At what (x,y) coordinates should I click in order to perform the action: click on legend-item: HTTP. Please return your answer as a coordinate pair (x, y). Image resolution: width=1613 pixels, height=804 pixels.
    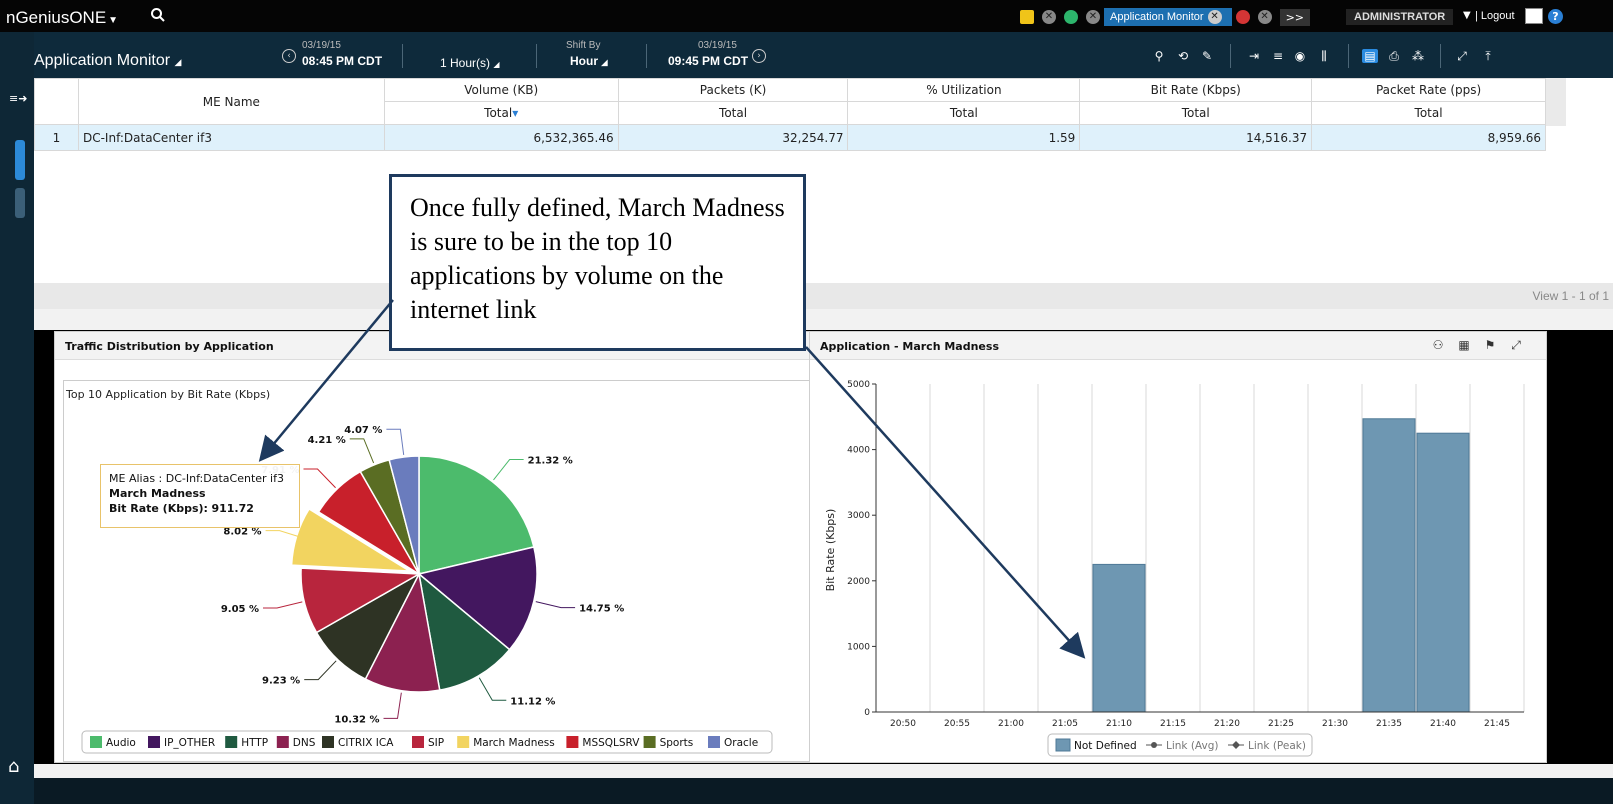
    Looking at the image, I should click on (254, 743).